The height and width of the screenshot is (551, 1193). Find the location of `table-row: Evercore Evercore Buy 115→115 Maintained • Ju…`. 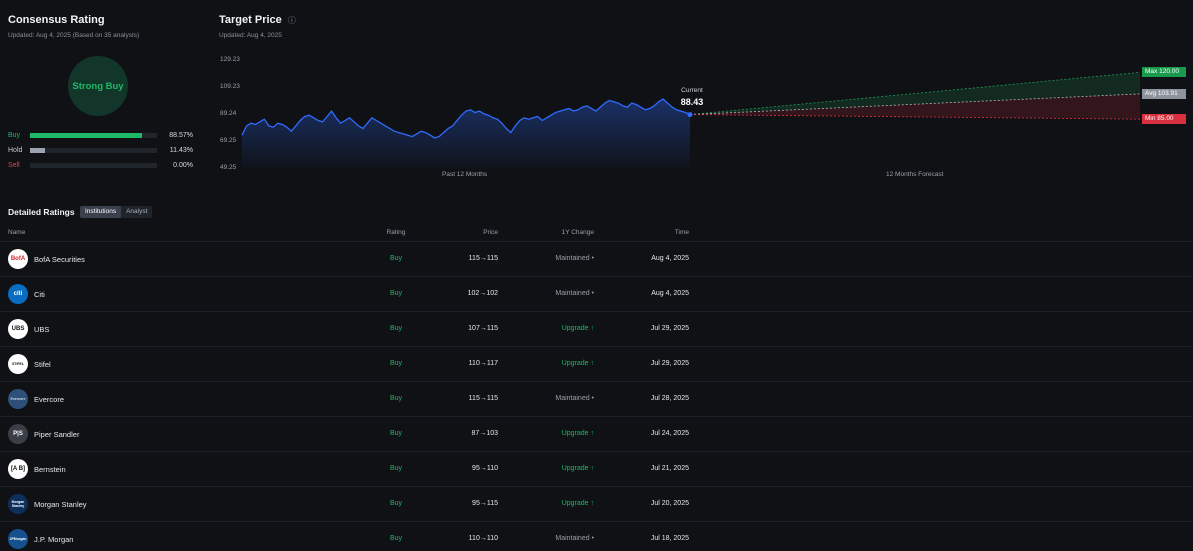

table-row: Evercore Evercore Buy 115→115 Maintained • Ju… is located at coordinates (596, 398).